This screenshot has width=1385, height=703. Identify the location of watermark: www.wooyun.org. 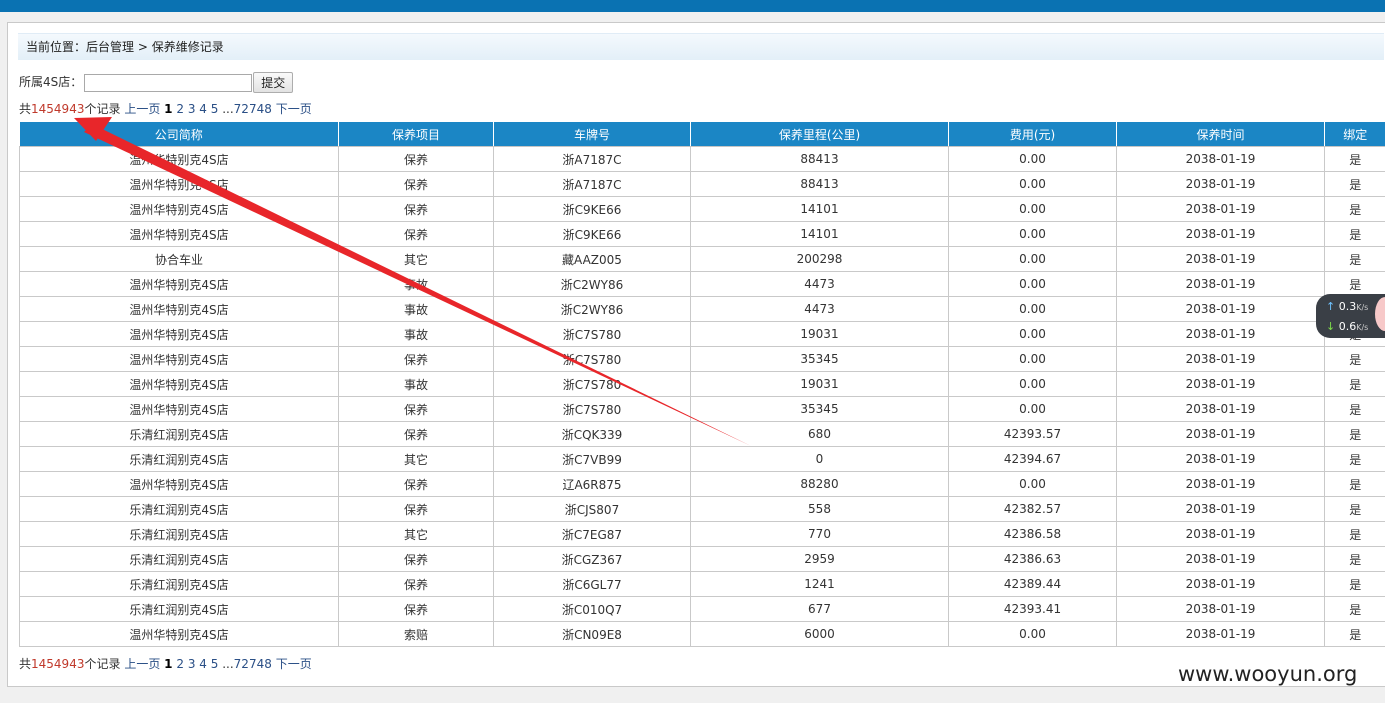
(1268, 674).